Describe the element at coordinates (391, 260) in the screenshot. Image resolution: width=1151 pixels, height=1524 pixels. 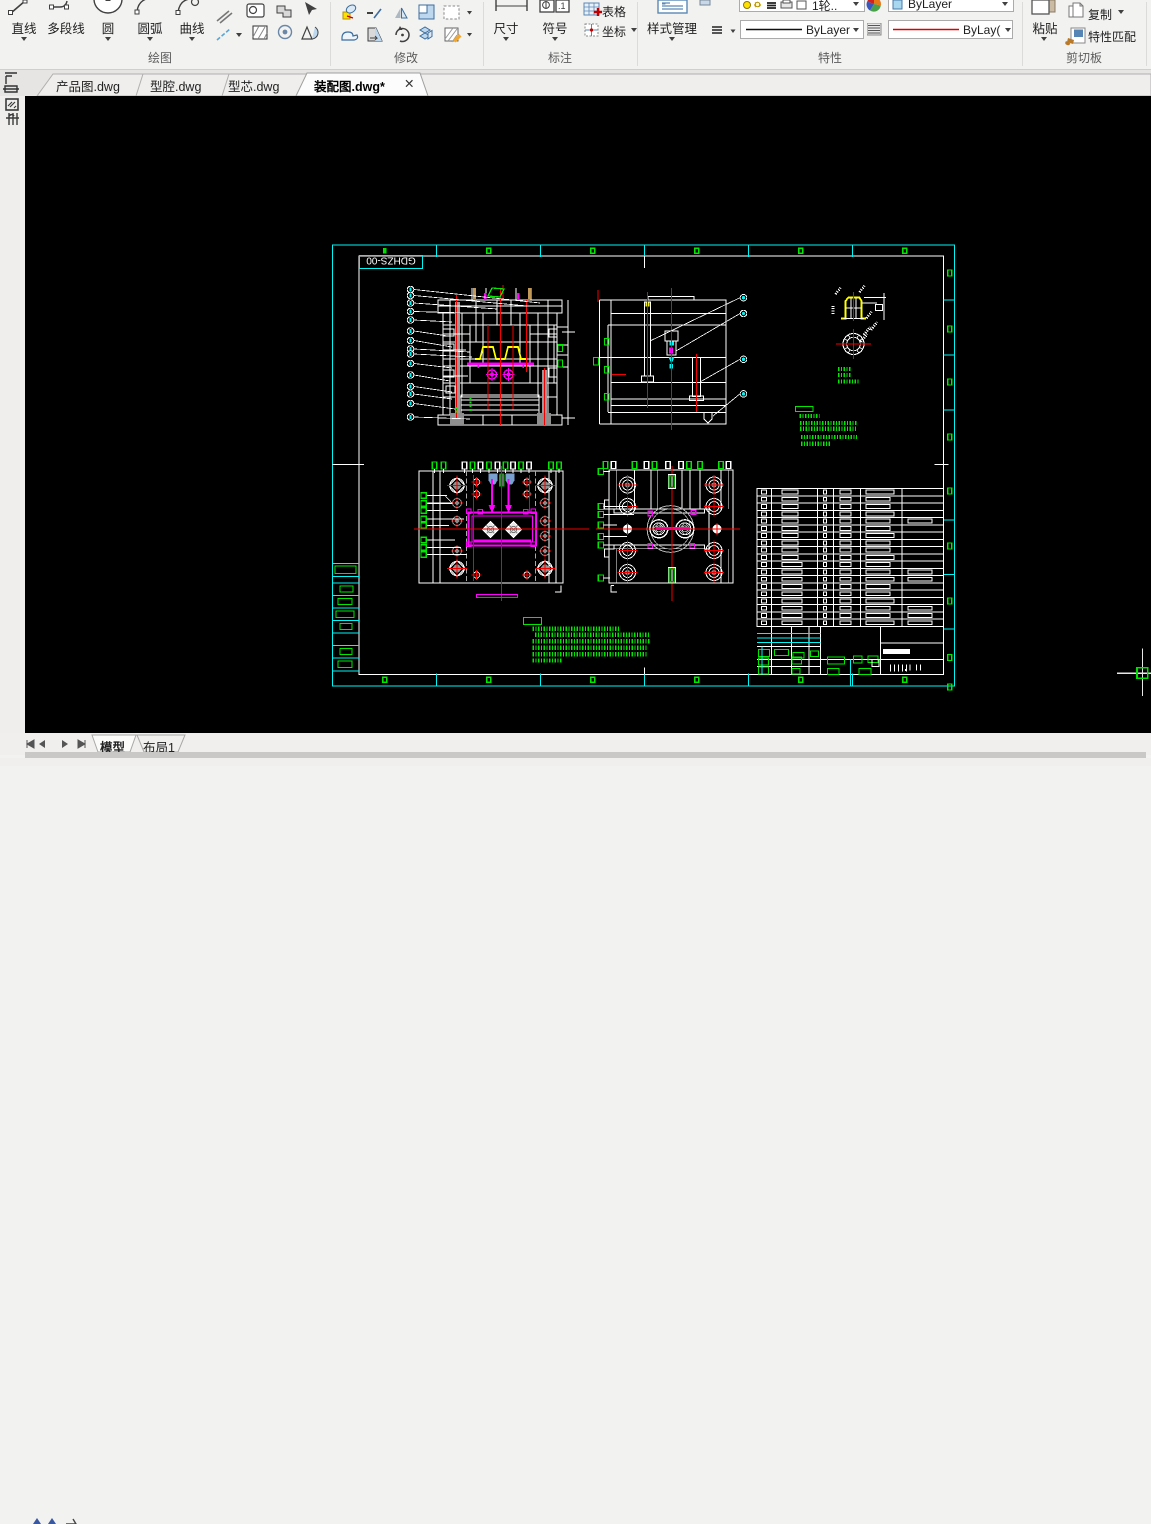
I see `svg-text: GDHZS-00` at that location.